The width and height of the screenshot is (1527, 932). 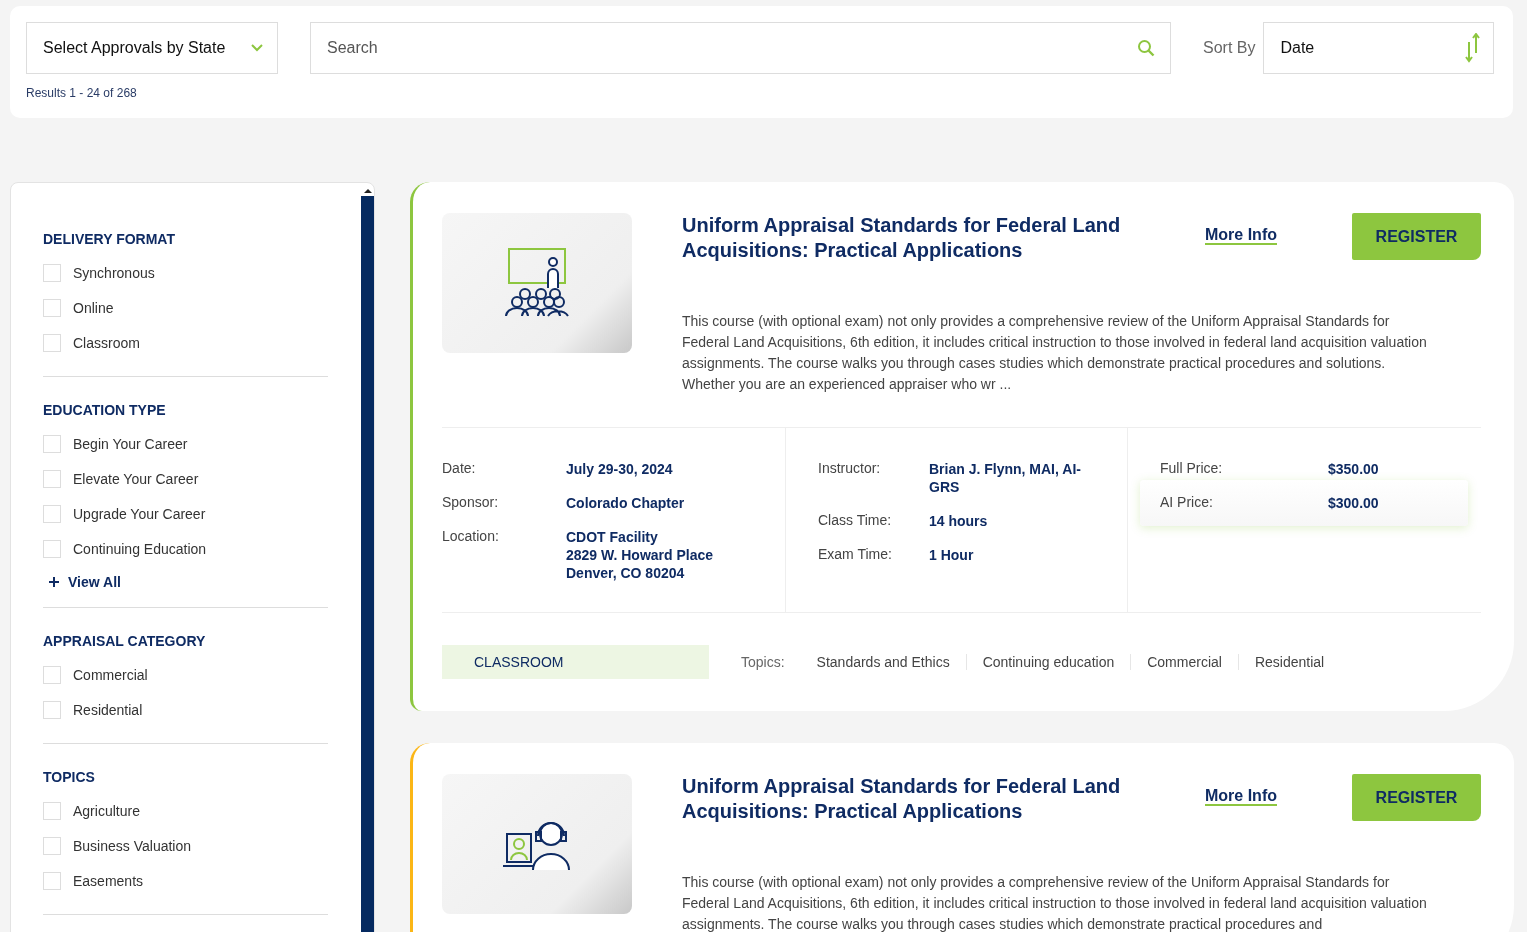 What do you see at coordinates (620, 469) in the screenshot?
I see `detail-value: July 29-30, 2024` at bounding box center [620, 469].